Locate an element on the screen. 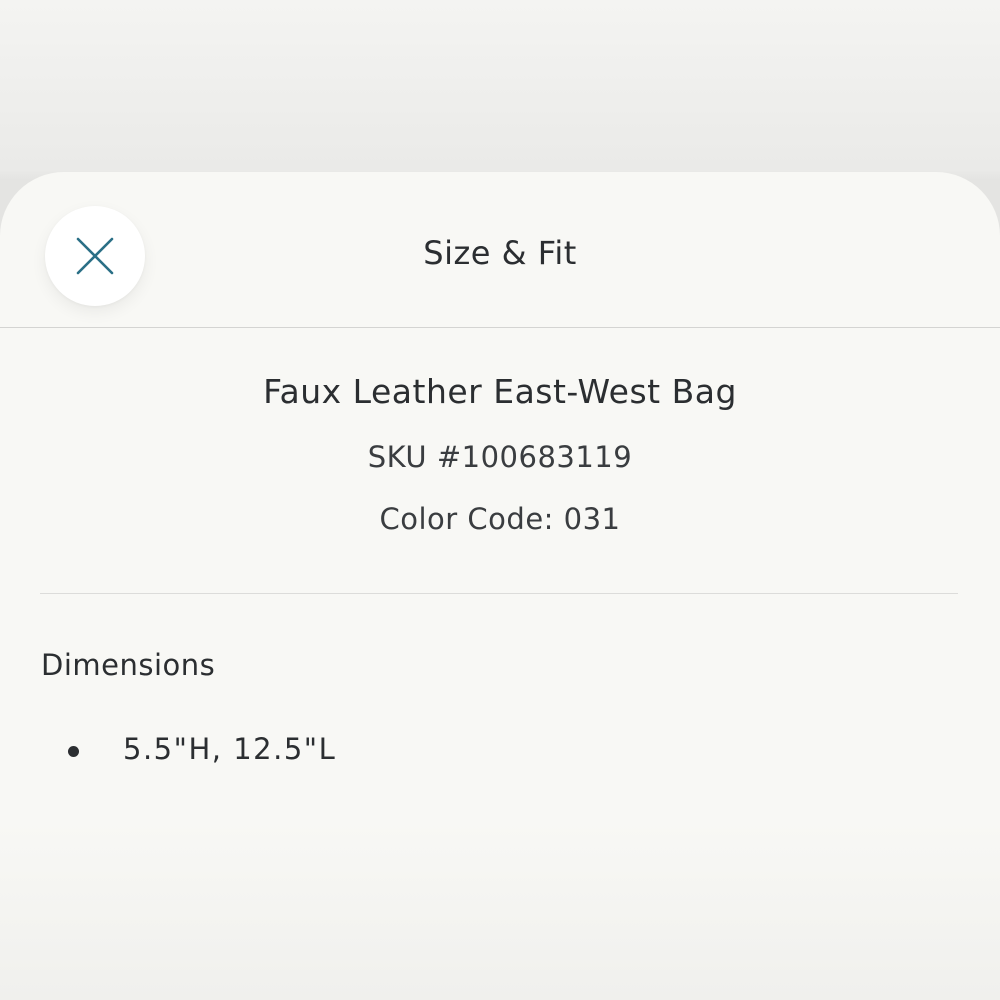  dimension-value: 5.5"H, 12.5"L is located at coordinates (230, 749).